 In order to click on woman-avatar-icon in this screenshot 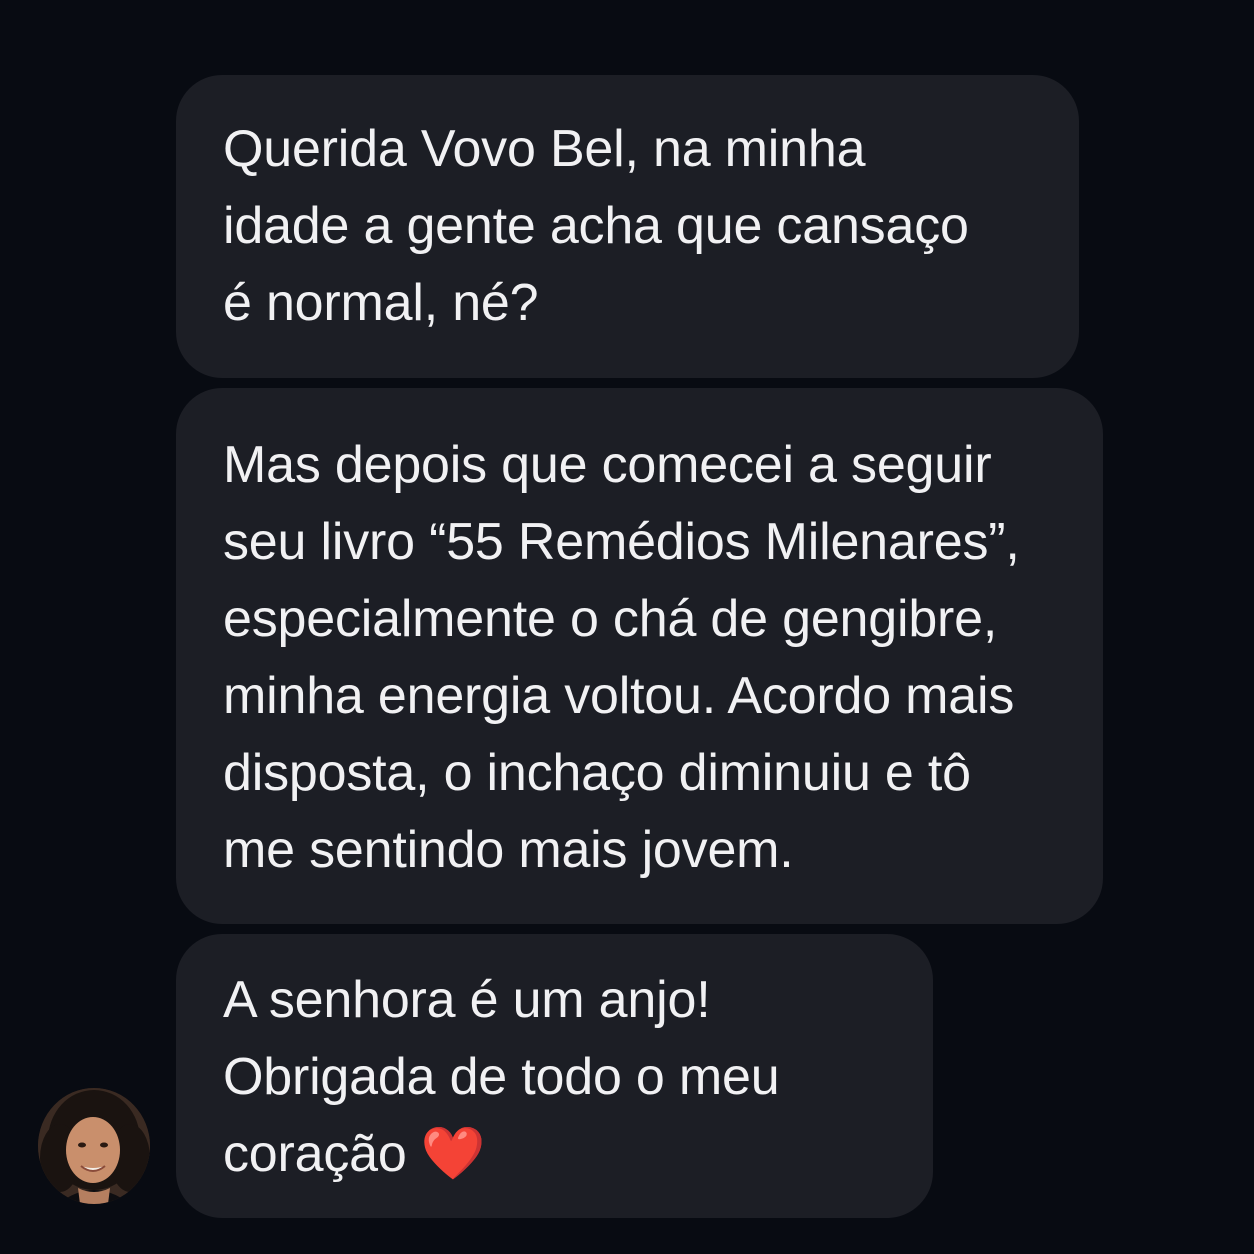, I will do `click(94, 1146)`.